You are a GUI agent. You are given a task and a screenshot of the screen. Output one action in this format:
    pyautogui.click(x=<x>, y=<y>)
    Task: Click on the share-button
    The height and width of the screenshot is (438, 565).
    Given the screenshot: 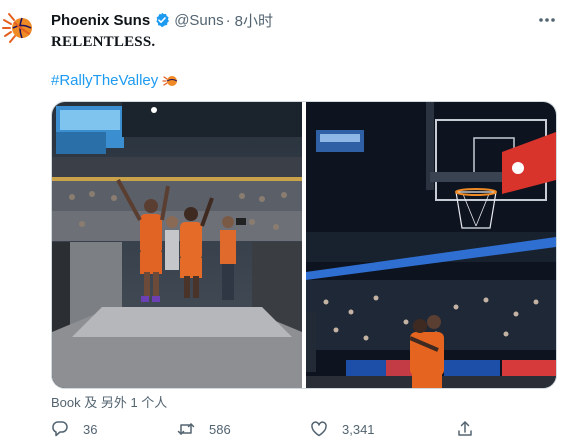 What is the action you would take?
    pyautogui.click(x=465, y=429)
    